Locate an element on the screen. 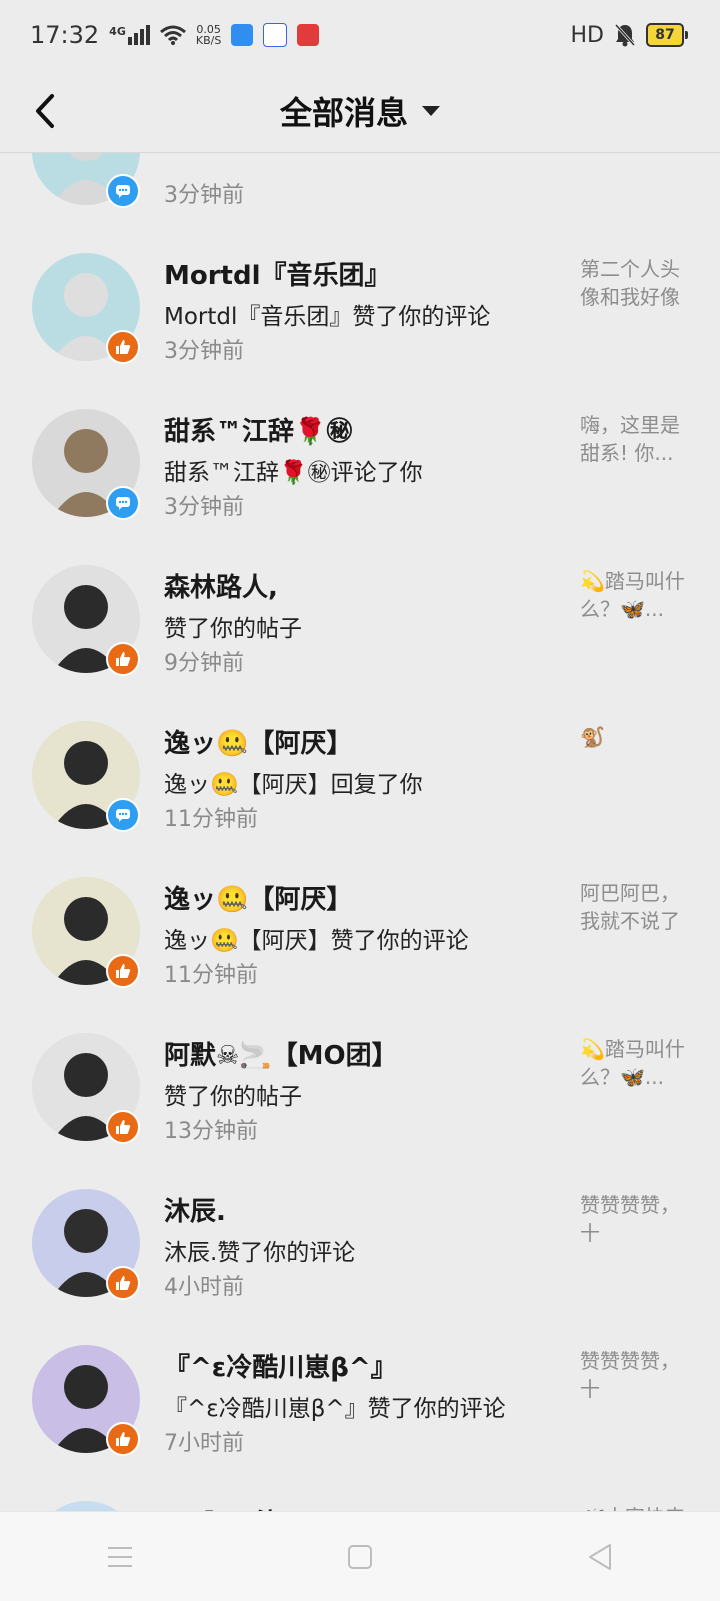 This screenshot has width=720, height=1601. back-button is located at coordinates (48, 111).